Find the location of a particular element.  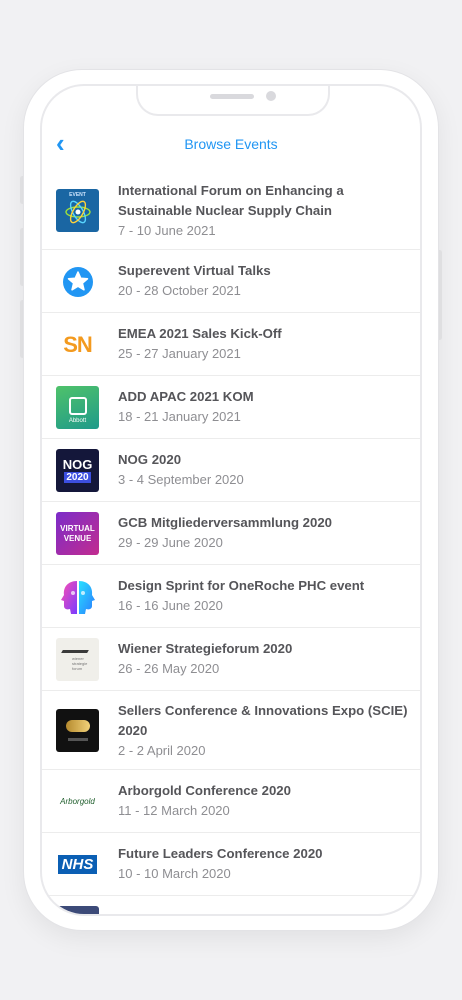

scie-strip-icon is located at coordinates (77, 739).